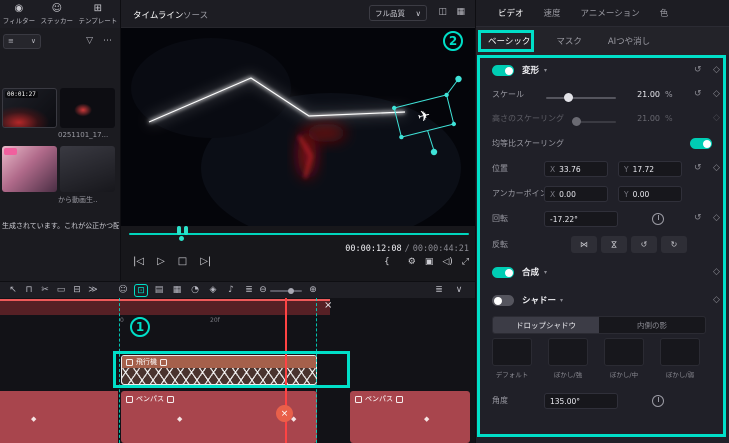  I want to click on snapshot-button: ▣, so click(429, 262).